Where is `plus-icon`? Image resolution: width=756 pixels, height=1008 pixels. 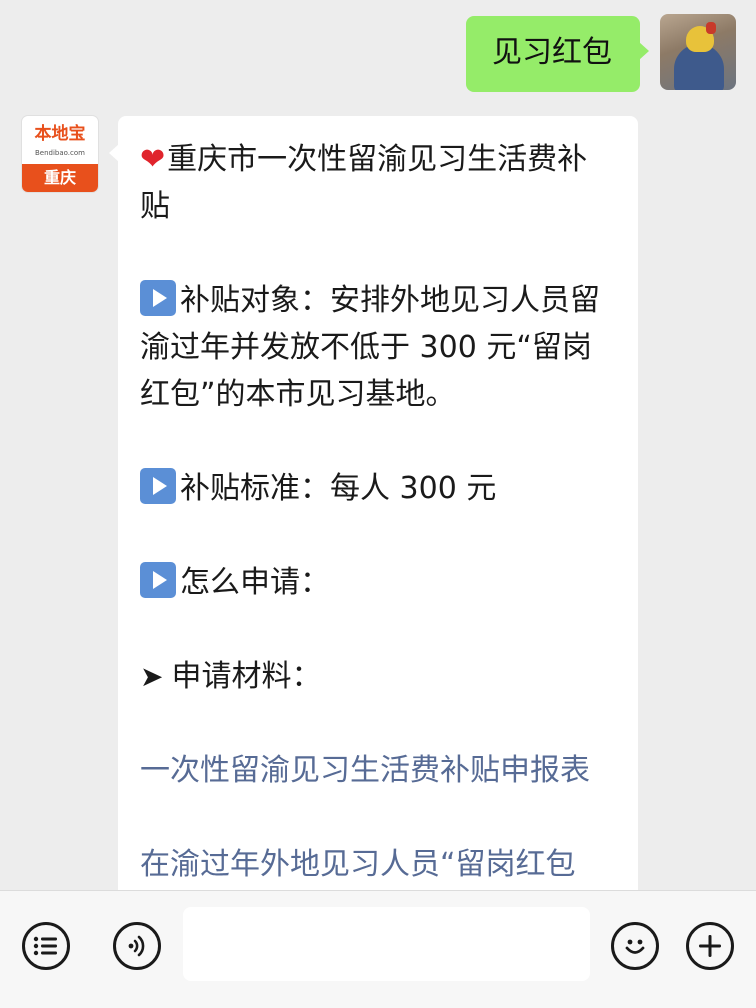
plus-icon is located at coordinates (710, 946).